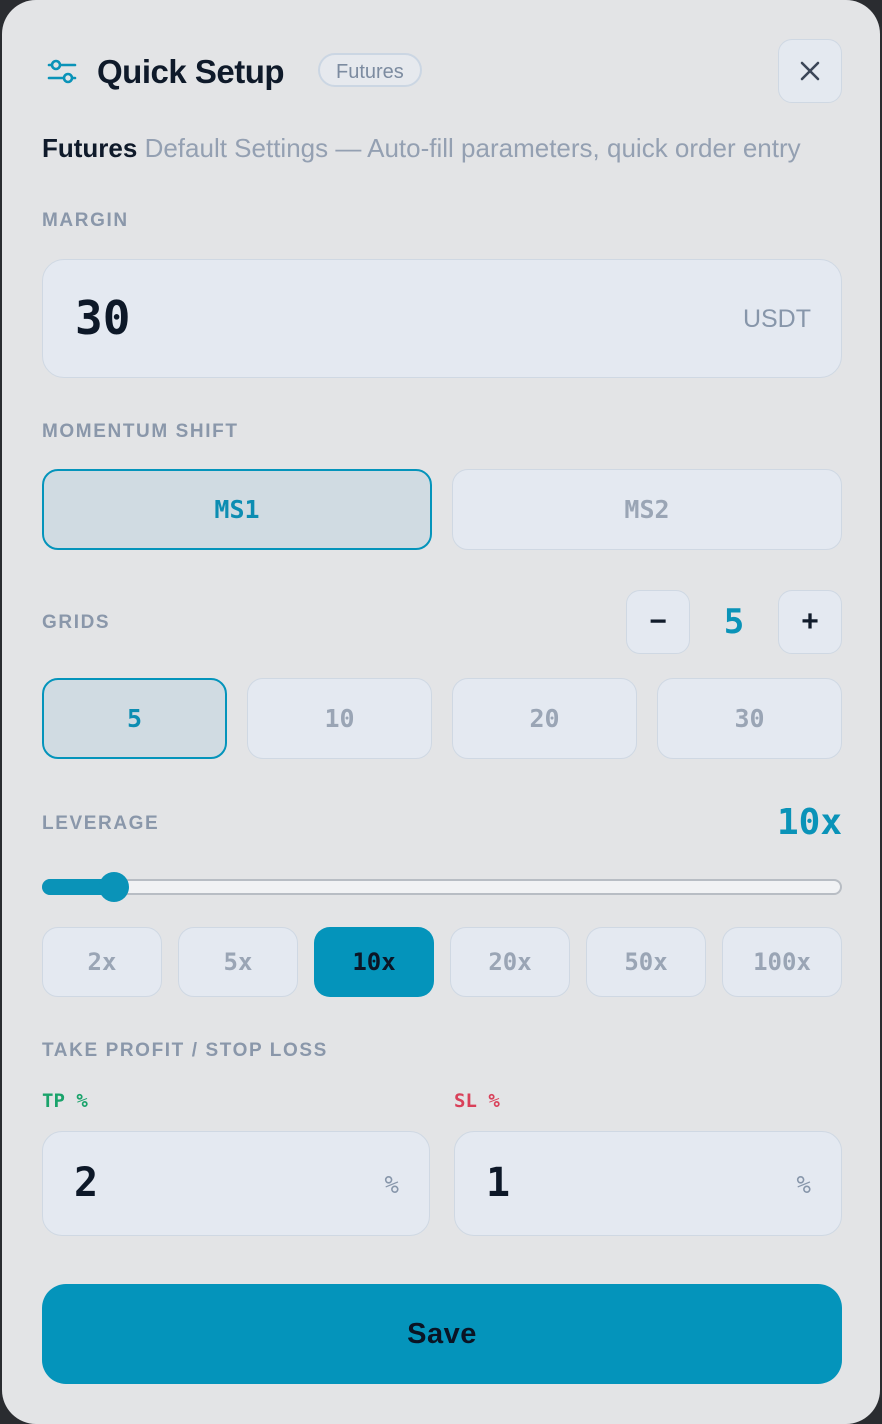  What do you see at coordinates (370, 70) in the screenshot?
I see `market-badge: Futures` at bounding box center [370, 70].